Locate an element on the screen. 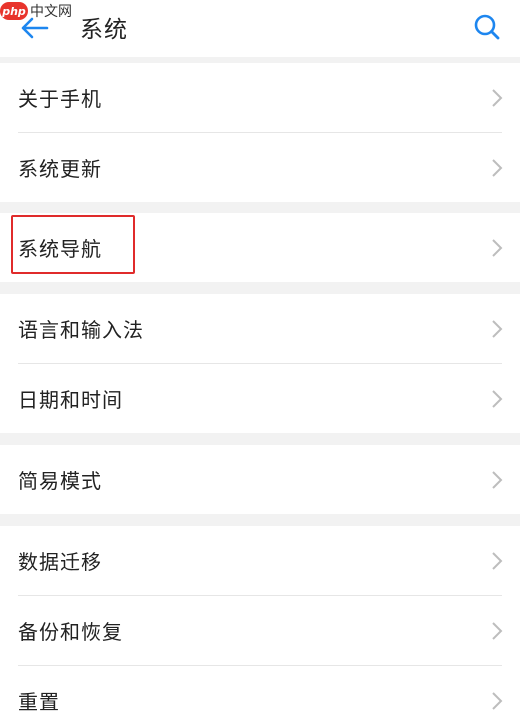 The image size is (520, 721). settings-item-reset: 重置 is located at coordinates (260, 693).